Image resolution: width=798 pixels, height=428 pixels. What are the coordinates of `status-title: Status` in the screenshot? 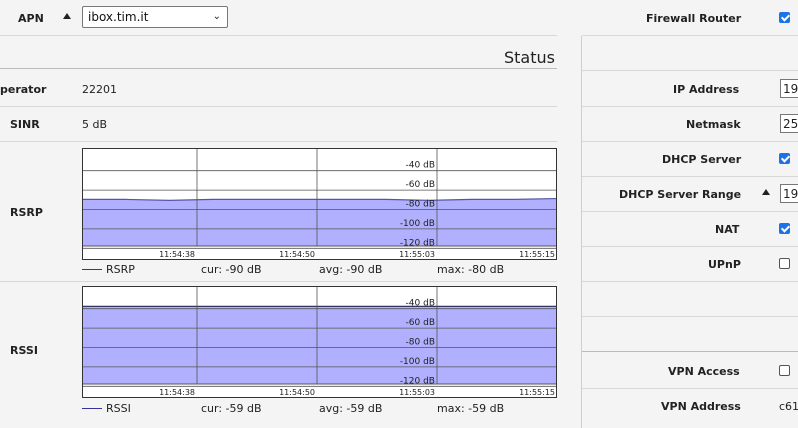 It's located at (529, 57).